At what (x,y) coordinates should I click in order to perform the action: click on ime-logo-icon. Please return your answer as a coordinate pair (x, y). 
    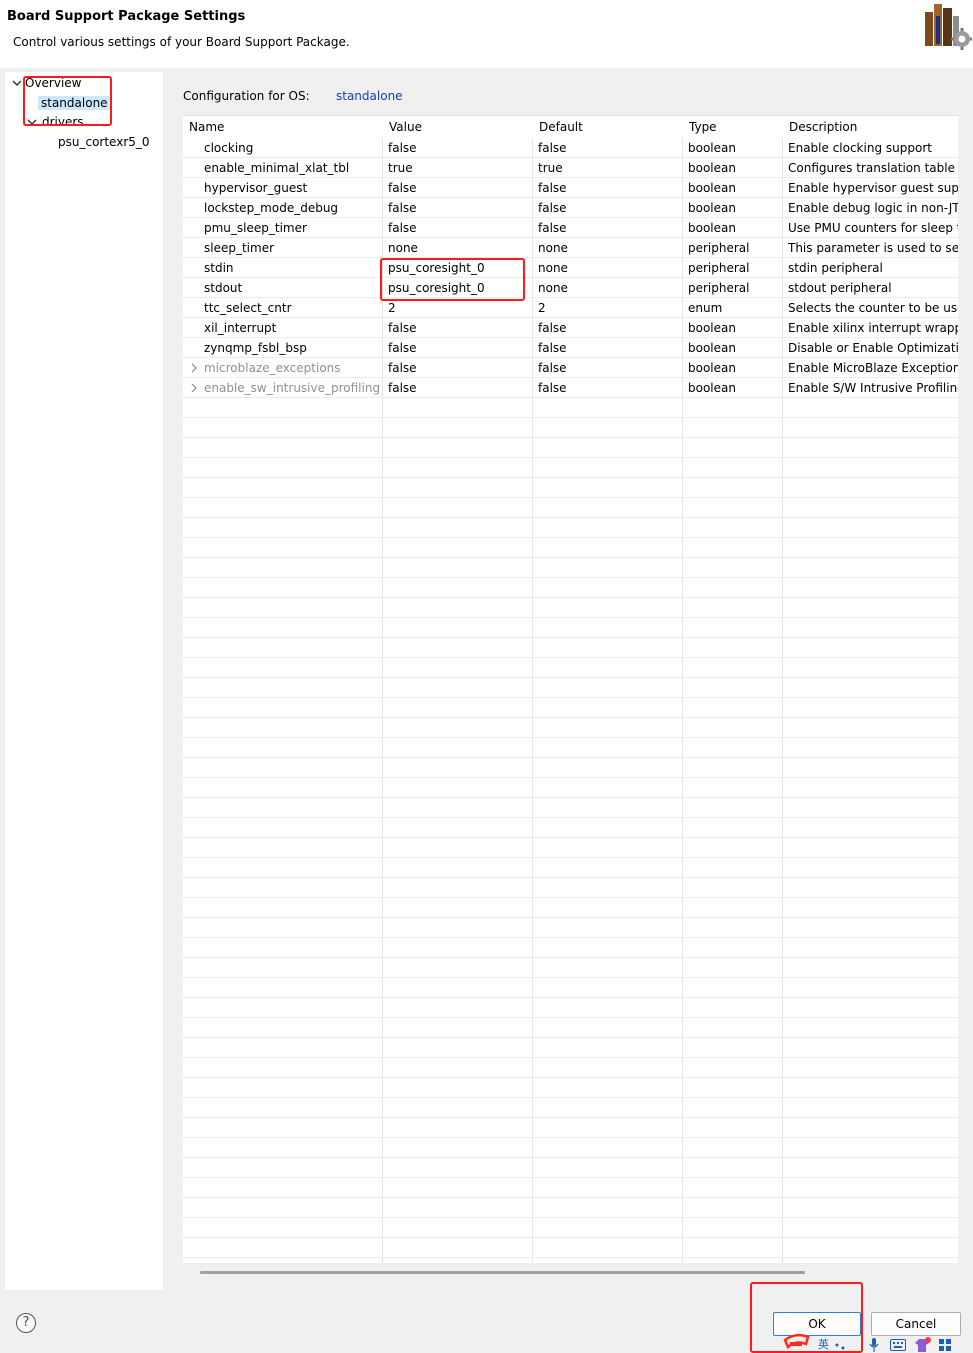
    Looking at the image, I should click on (797, 1342).